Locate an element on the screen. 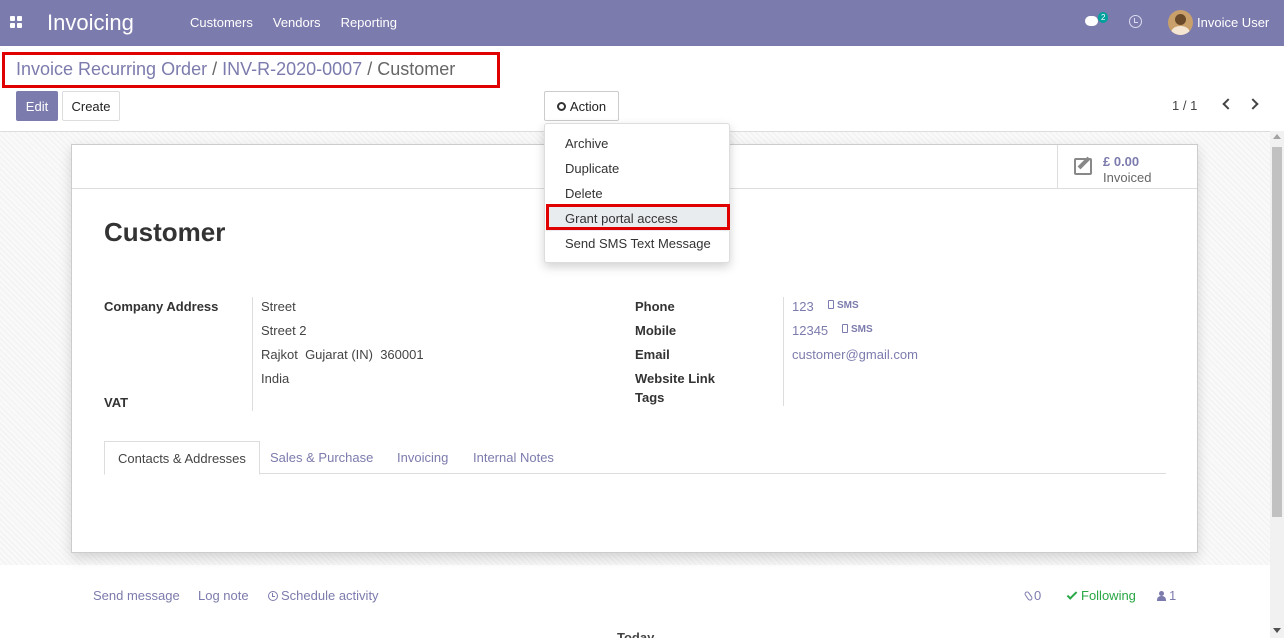  edit-button: Edit is located at coordinates (37, 106).